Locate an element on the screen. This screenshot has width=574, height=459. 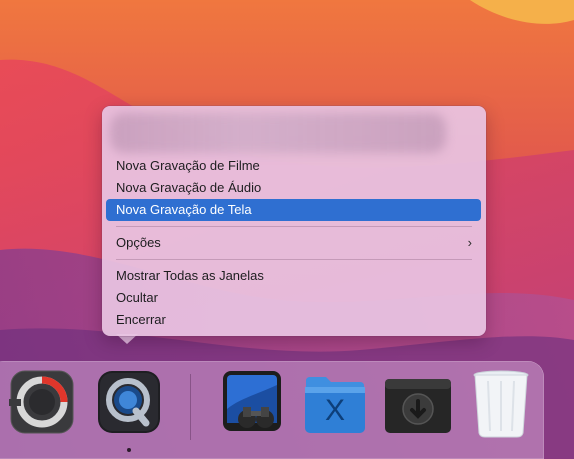
disk-installer-icon is located at coordinates (417, 402).